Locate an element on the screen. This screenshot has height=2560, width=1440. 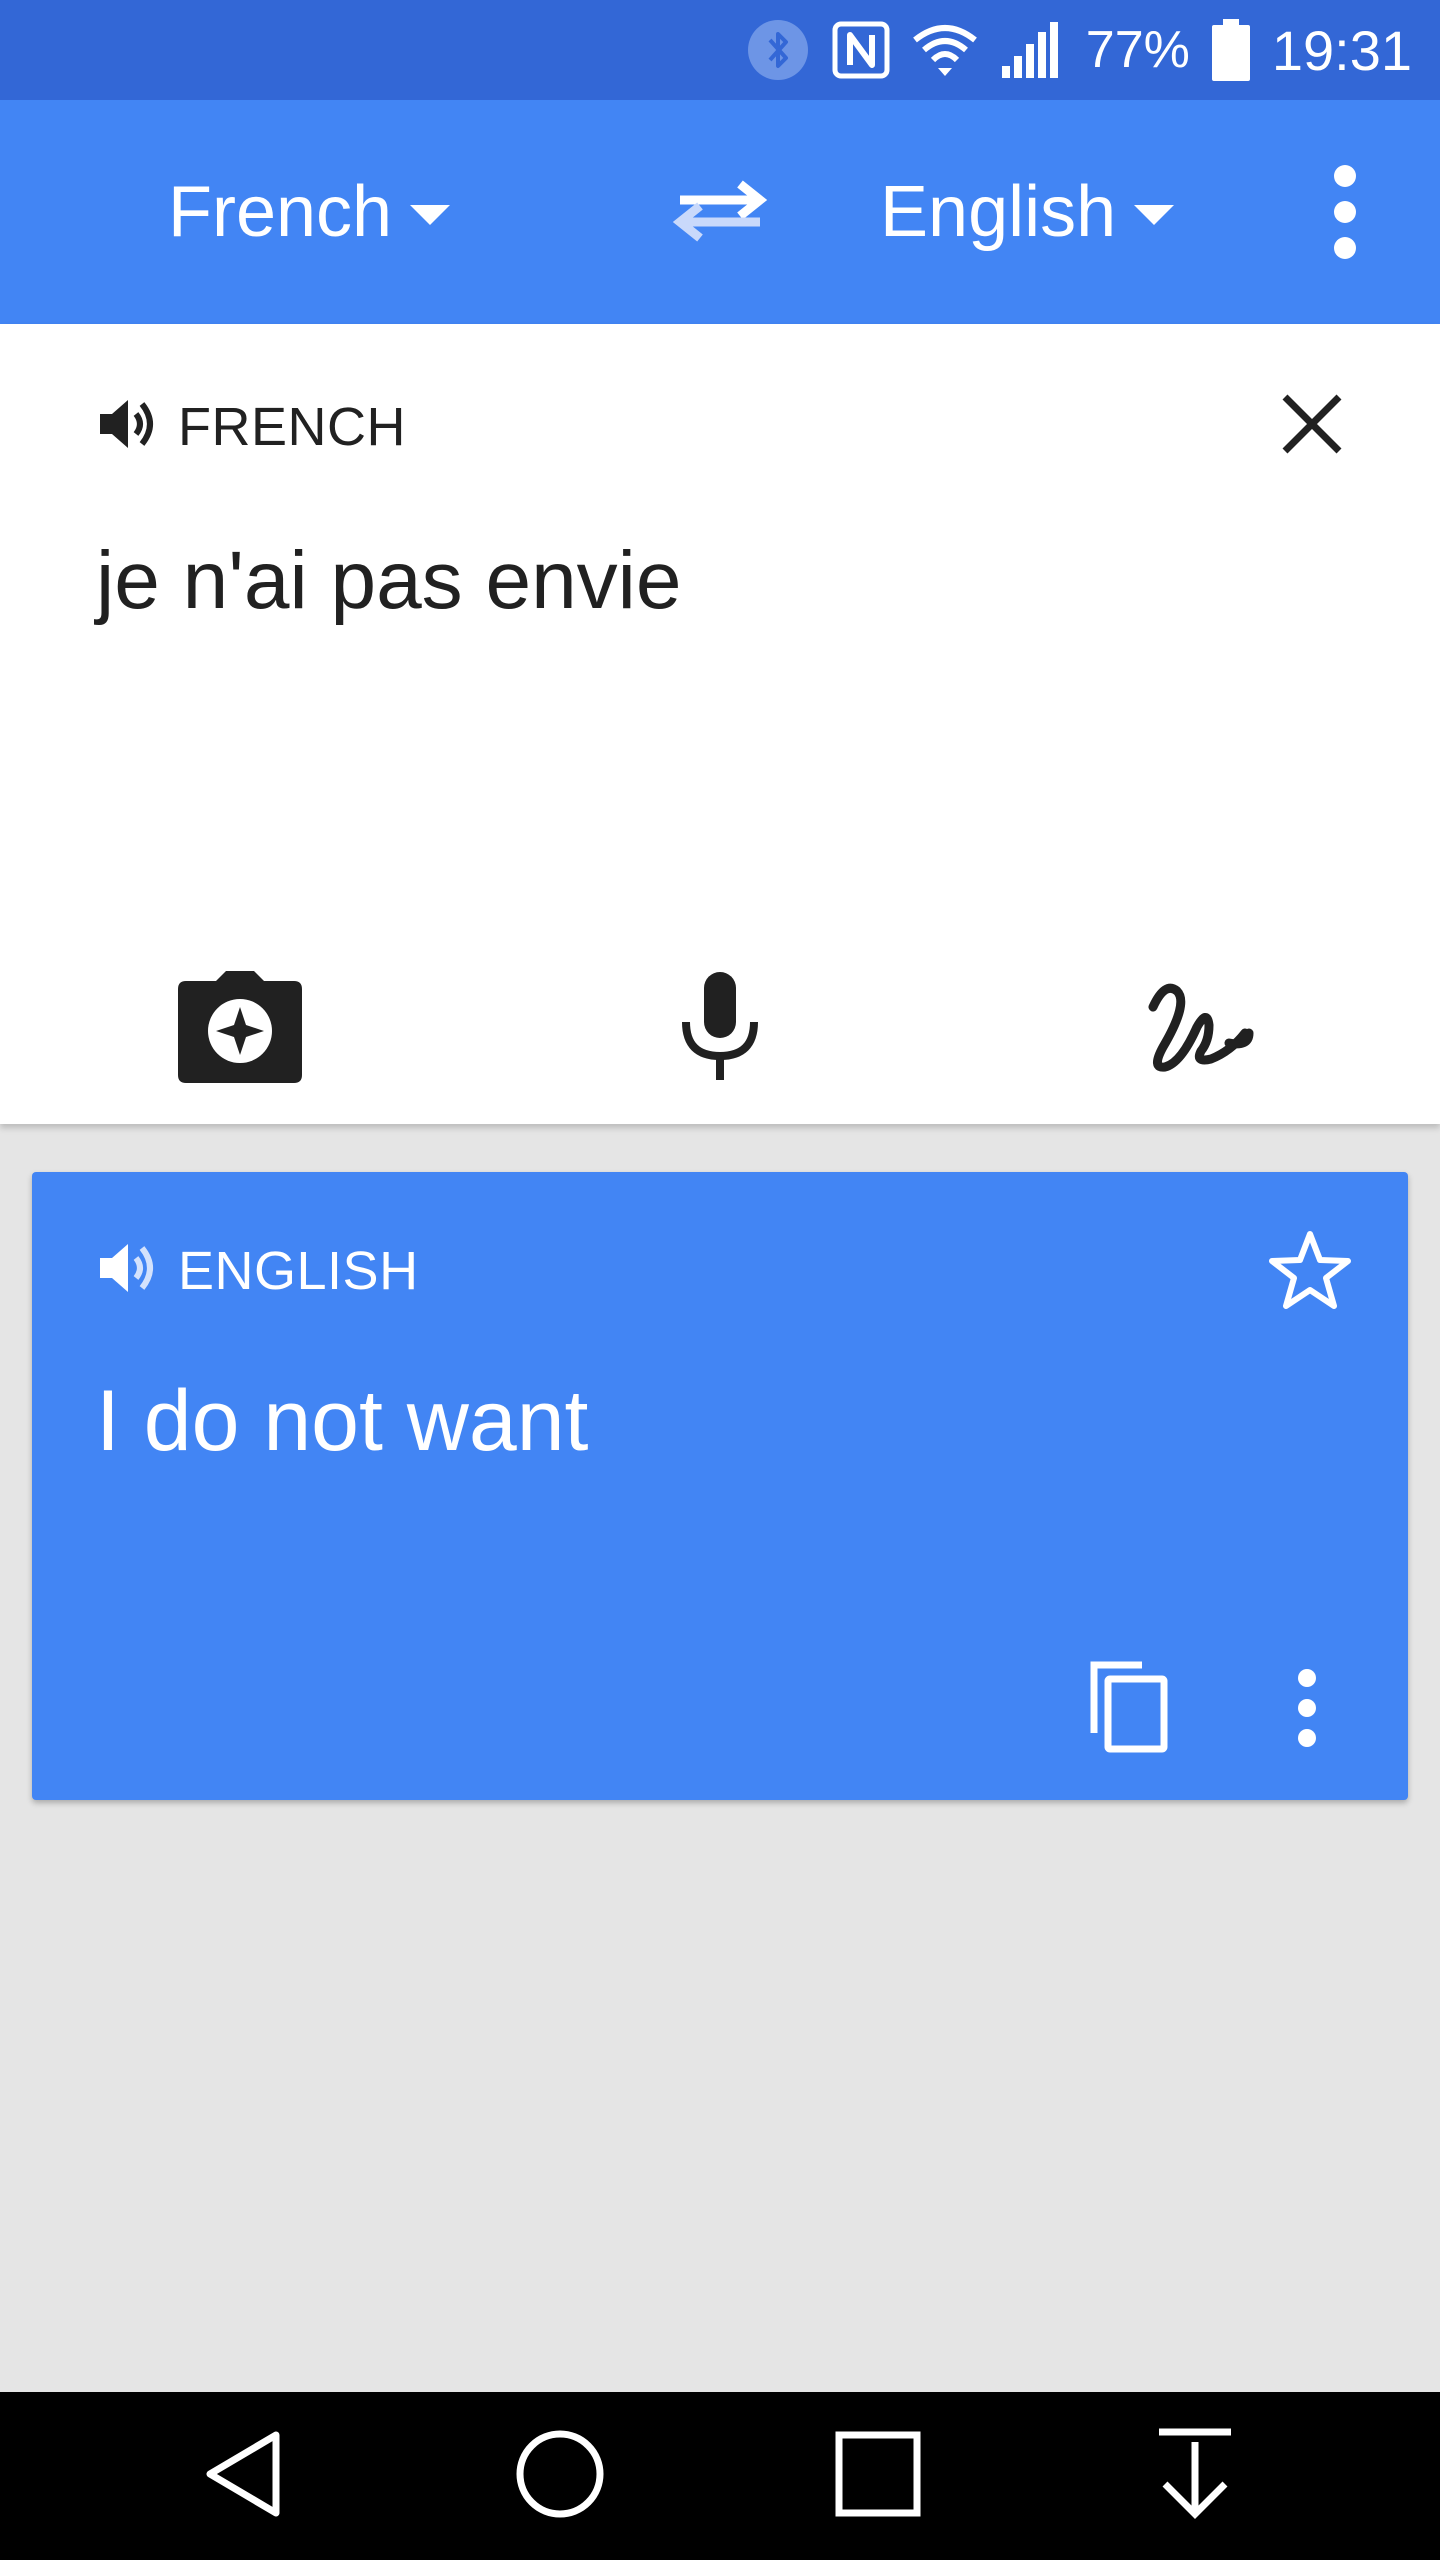
home-button is located at coordinates (560, 2476).